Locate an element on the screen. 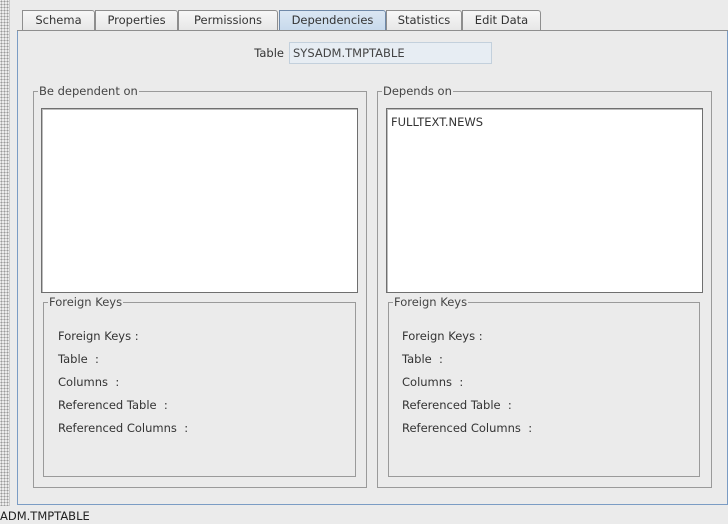 The width and height of the screenshot is (728, 524). tab-schema: Schema is located at coordinates (58, 20).